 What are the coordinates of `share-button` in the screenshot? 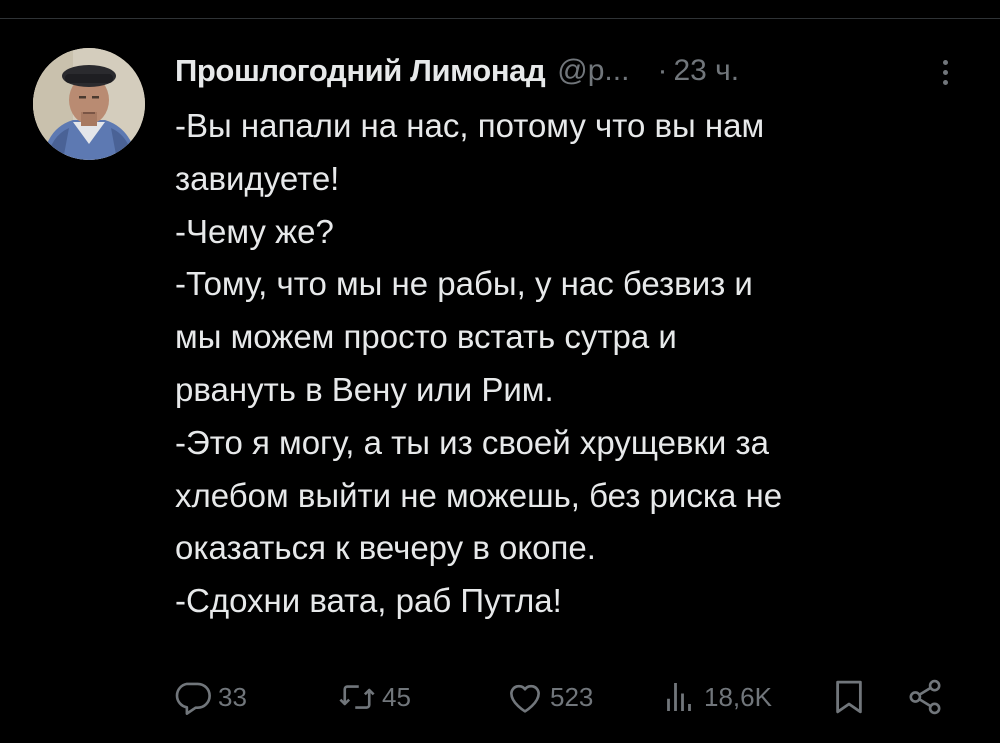 It's located at (925, 697).